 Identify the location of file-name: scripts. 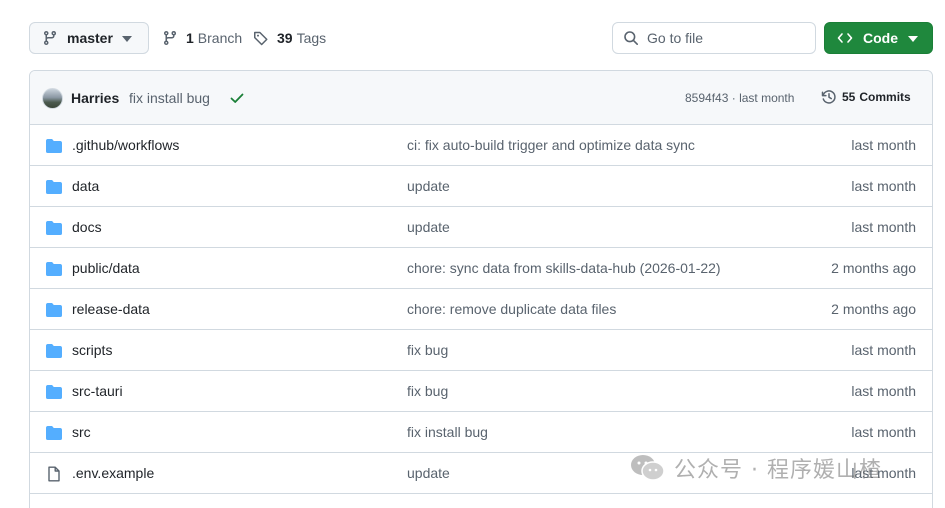
(92, 350).